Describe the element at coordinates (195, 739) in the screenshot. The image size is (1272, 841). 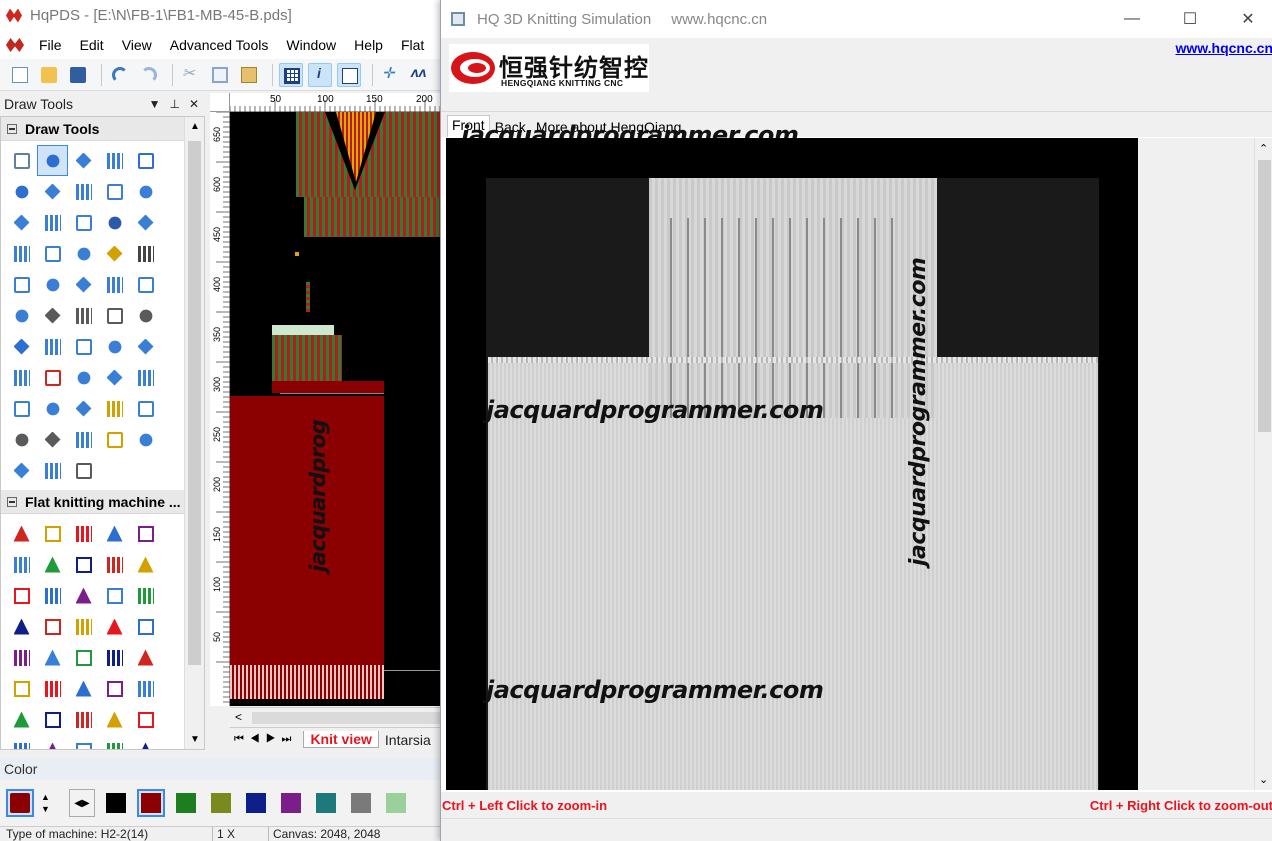
I see `scroll-down-icon: ▼` at that location.